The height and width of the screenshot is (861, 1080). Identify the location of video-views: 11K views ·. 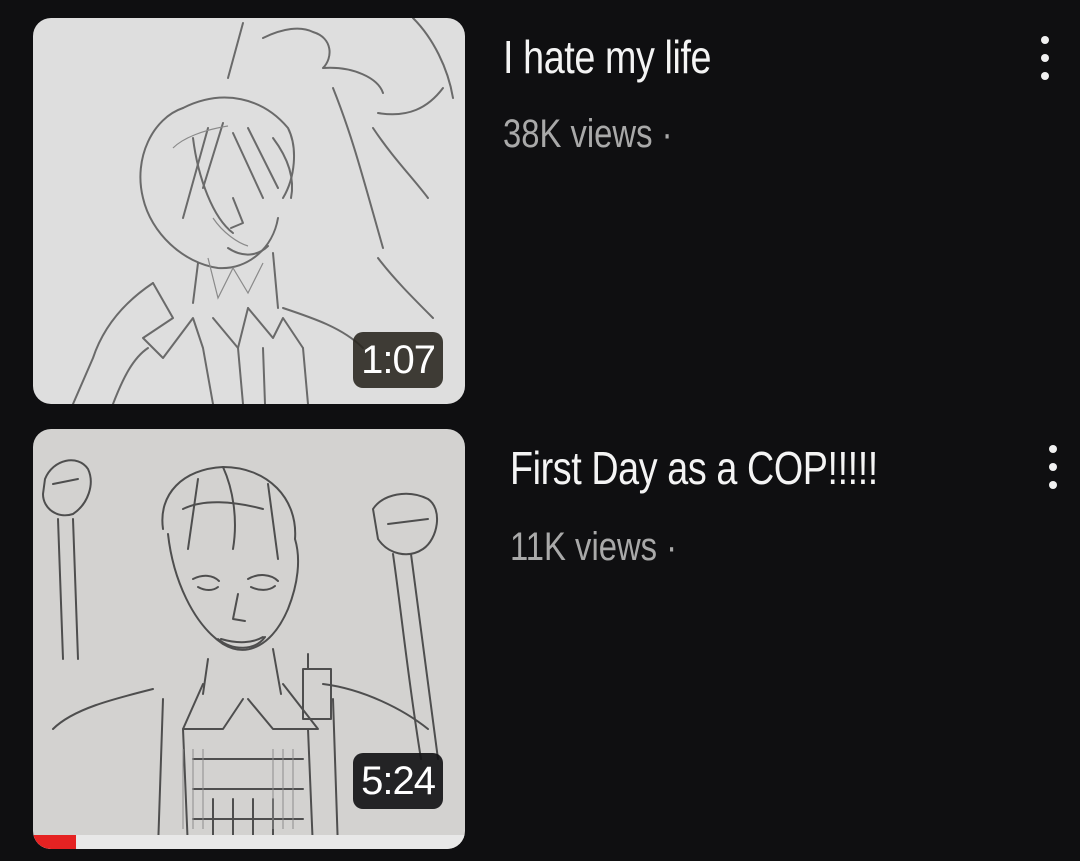
(594, 547).